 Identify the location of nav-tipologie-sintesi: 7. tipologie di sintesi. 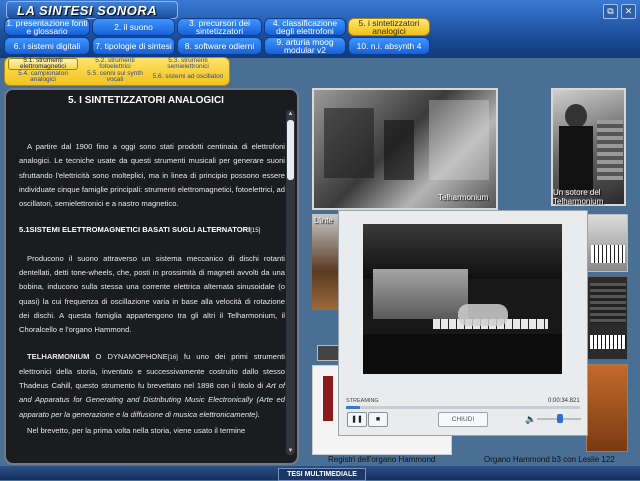
(133, 46).